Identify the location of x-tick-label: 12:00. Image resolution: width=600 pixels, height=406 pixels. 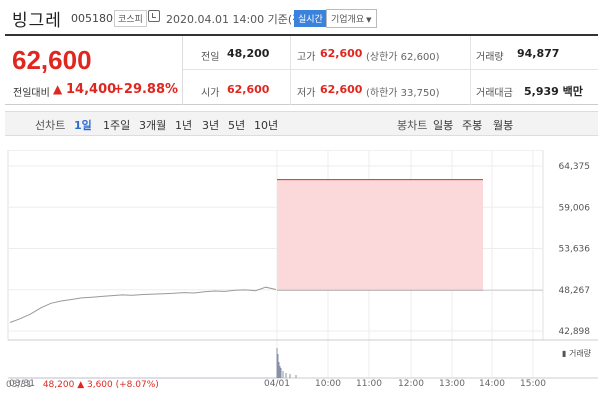
(411, 384).